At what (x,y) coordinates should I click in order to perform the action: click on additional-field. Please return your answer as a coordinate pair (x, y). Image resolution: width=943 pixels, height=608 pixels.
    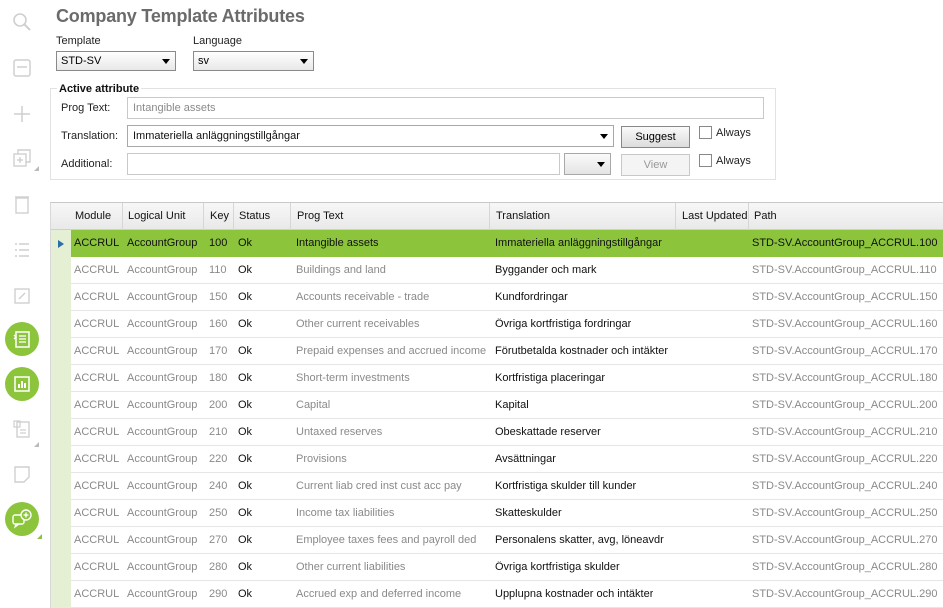
    Looking at the image, I should click on (343, 164).